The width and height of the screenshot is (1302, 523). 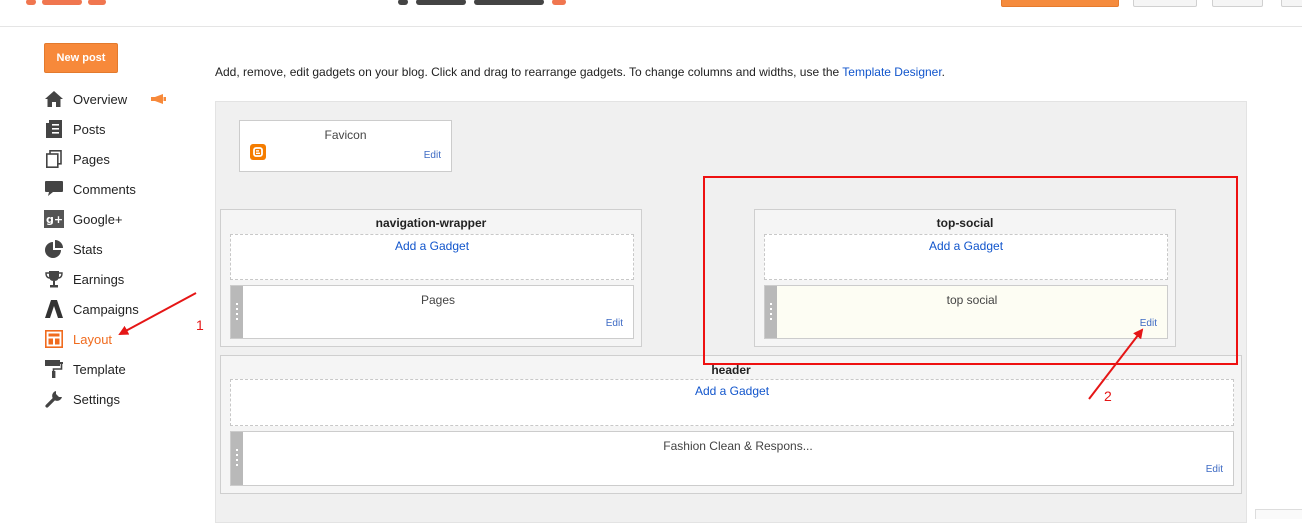 I want to click on annotation-label-2: 2, so click(x=1108, y=396).